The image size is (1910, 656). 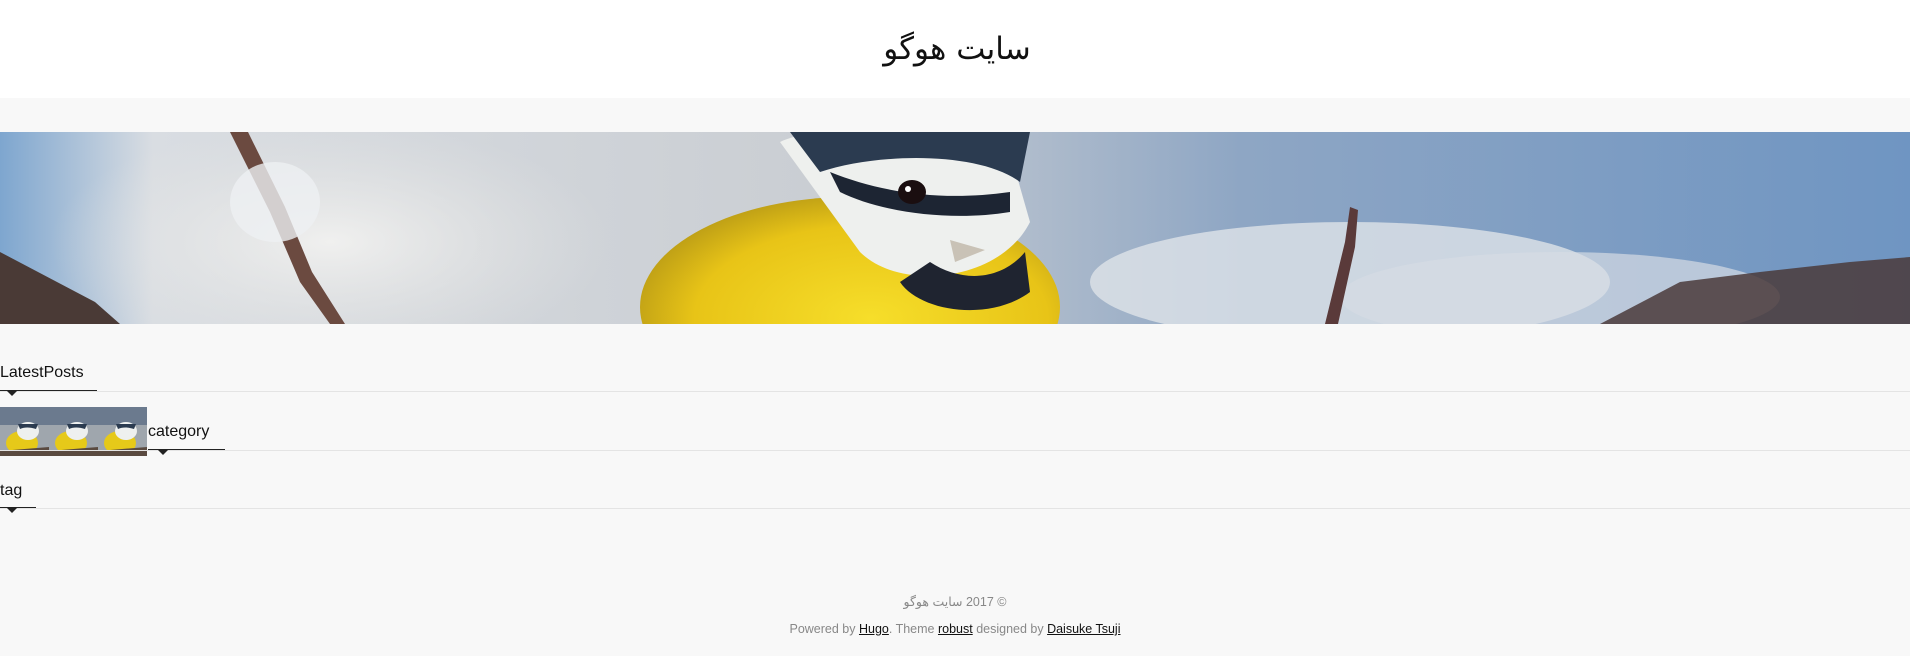 What do you see at coordinates (42, 372) in the screenshot?
I see `latest-posts-label: LatestPosts` at bounding box center [42, 372].